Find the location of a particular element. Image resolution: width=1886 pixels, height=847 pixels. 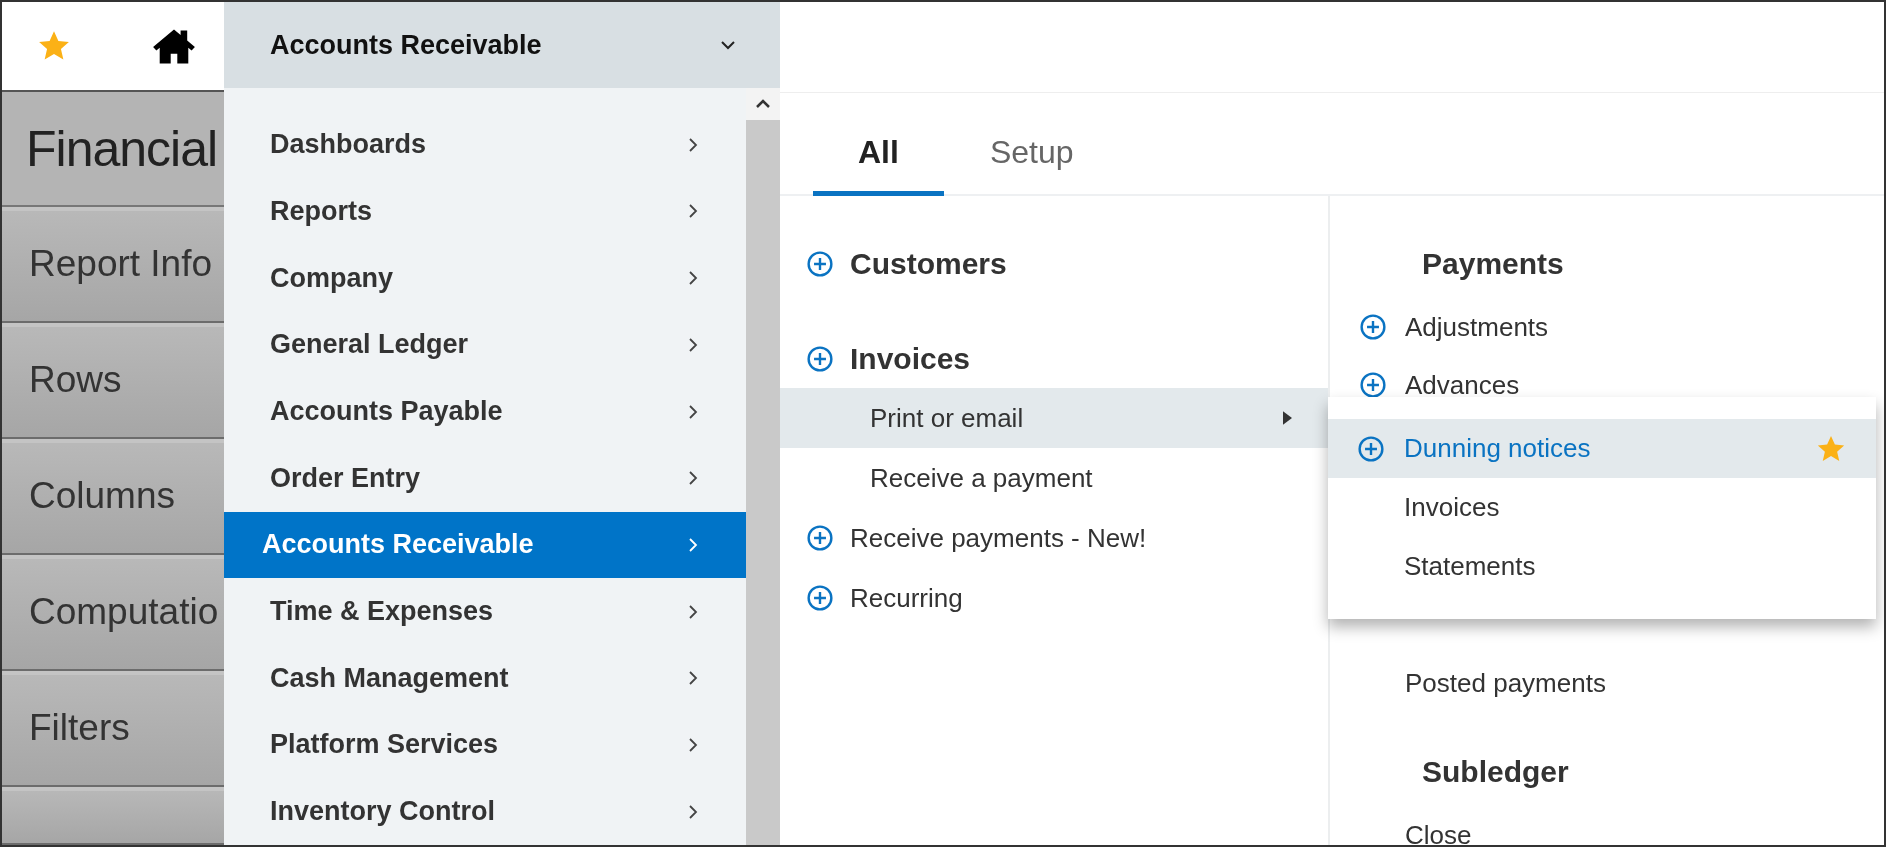

menu-item: Platform Services is located at coordinates (485, 745).